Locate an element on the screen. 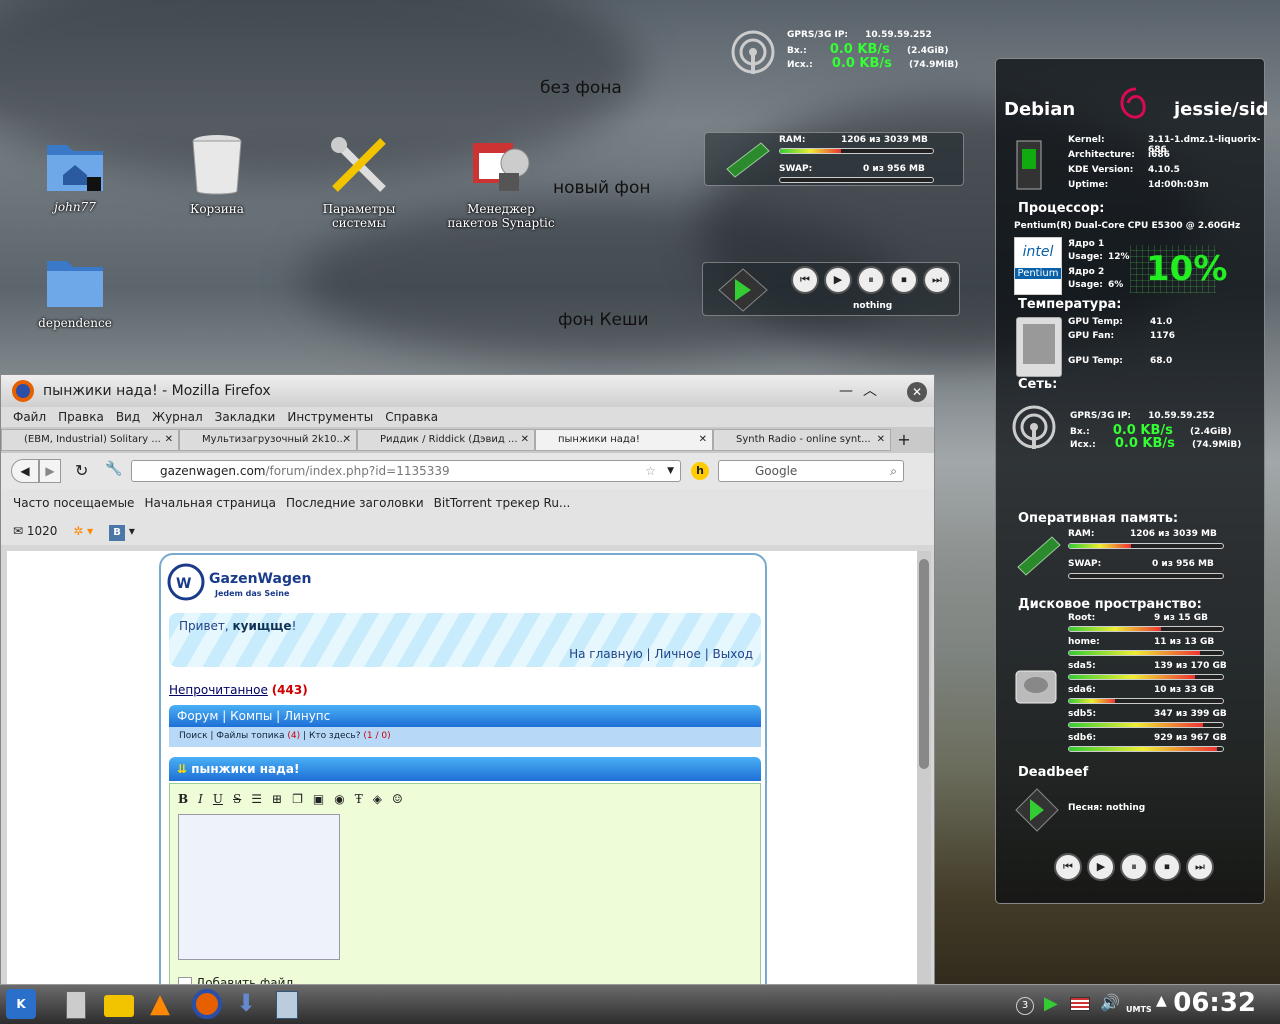 Image resolution: width=1280 pixels, height=1024 pixels. swap-value: 0 из 956 MB is located at coordinates (894, 169).